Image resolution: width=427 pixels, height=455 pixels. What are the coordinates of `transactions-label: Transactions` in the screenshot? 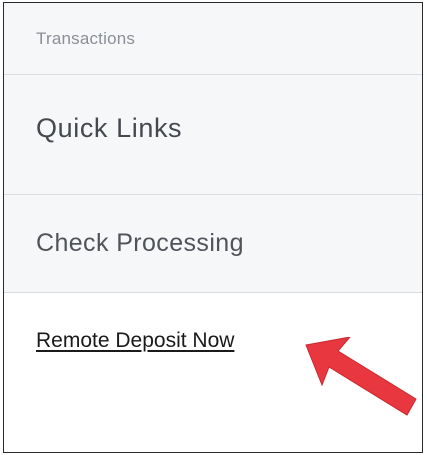 It's located at (86, 38).